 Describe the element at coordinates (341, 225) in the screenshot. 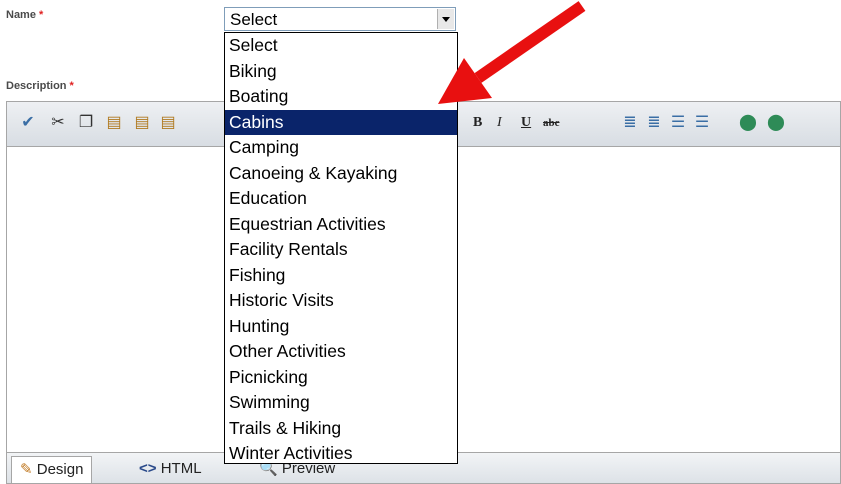

I see `option-equestrian-activities: Equestrian Activities` at that location.